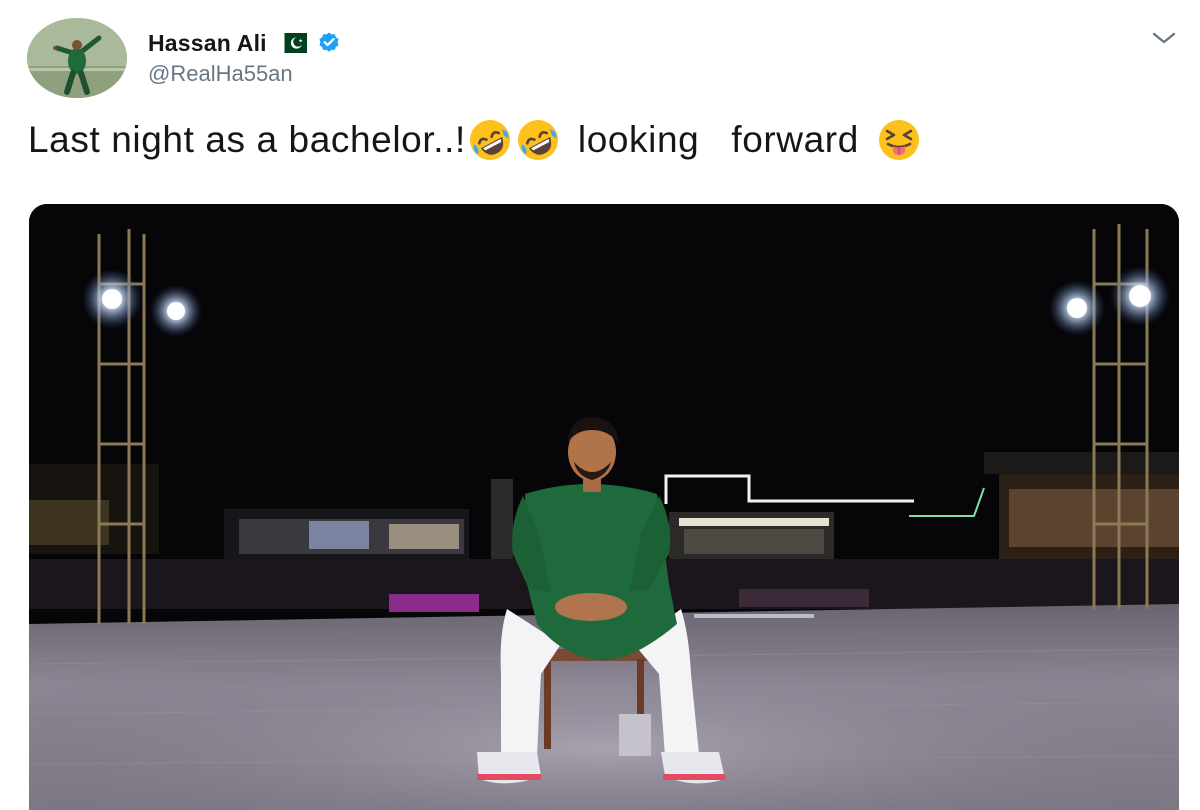 The height and width of the screenshot is (810, 1200). What do you see at coordinates (207, 43) in the screenshot?
I see `author-display-name: Hassan Ali` at bounding box center [207, 43].